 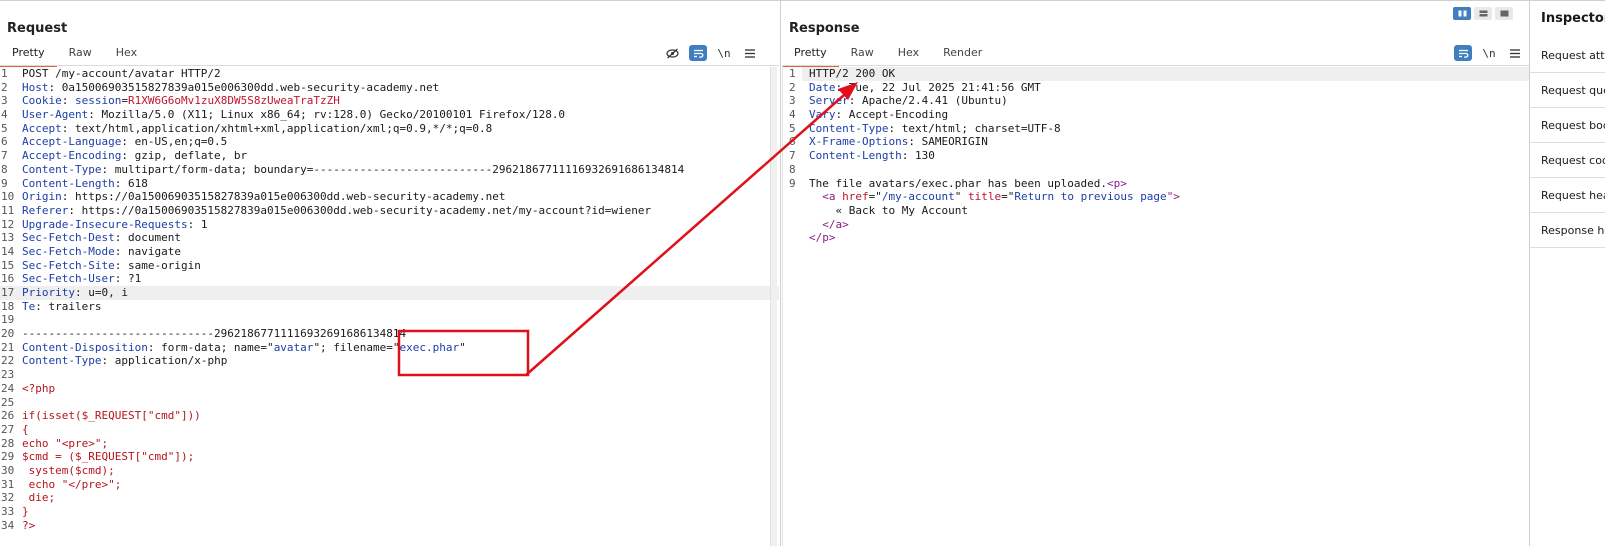 What do you see at coordinates (8, 443) in the screenshot?
I see `line-number: 28` at bounding box center [8, 443].